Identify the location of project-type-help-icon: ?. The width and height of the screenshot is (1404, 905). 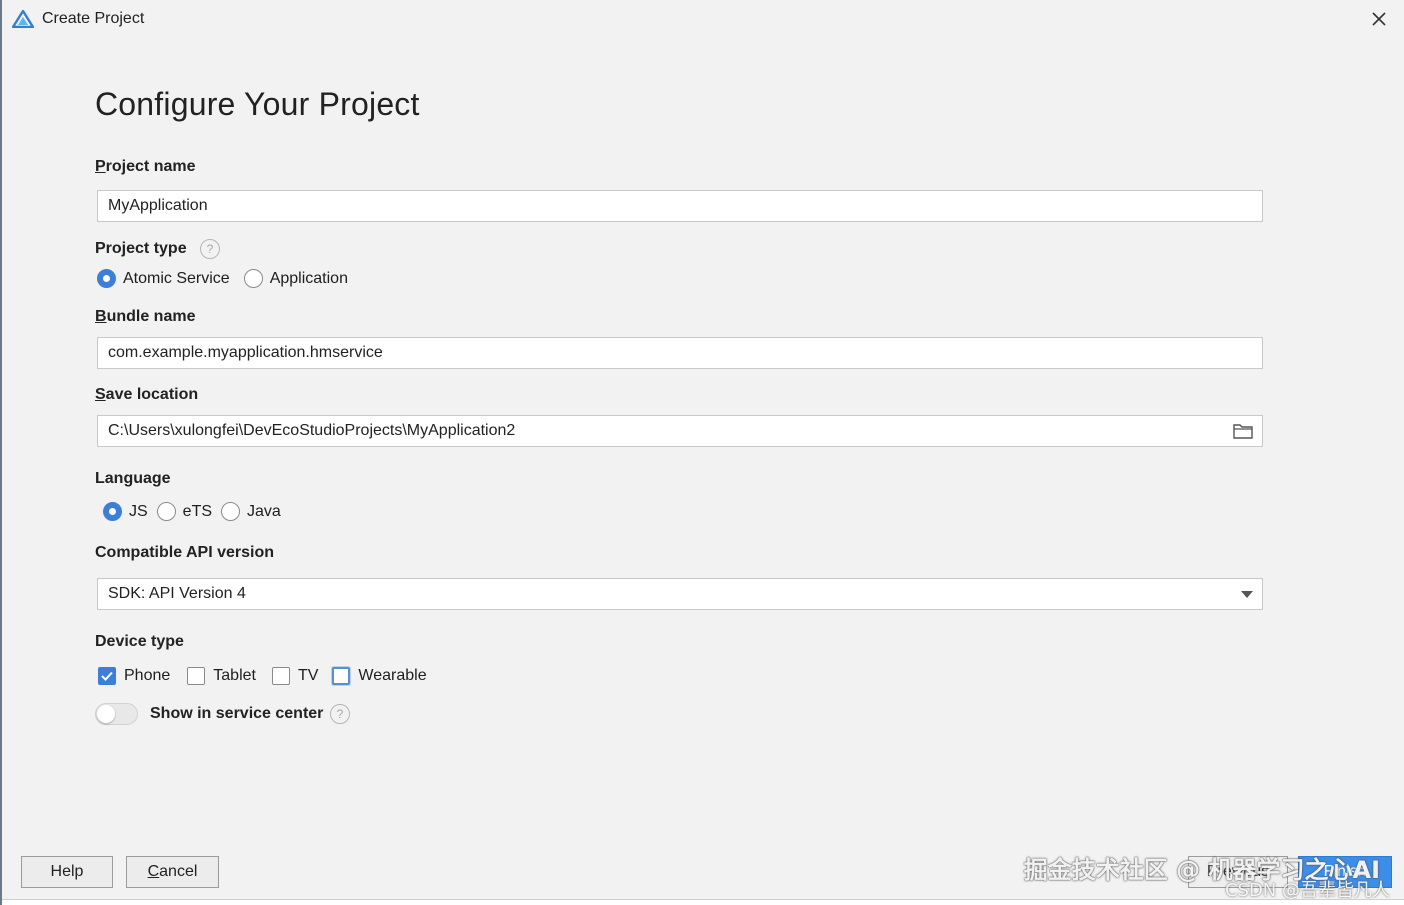
(210, 249).